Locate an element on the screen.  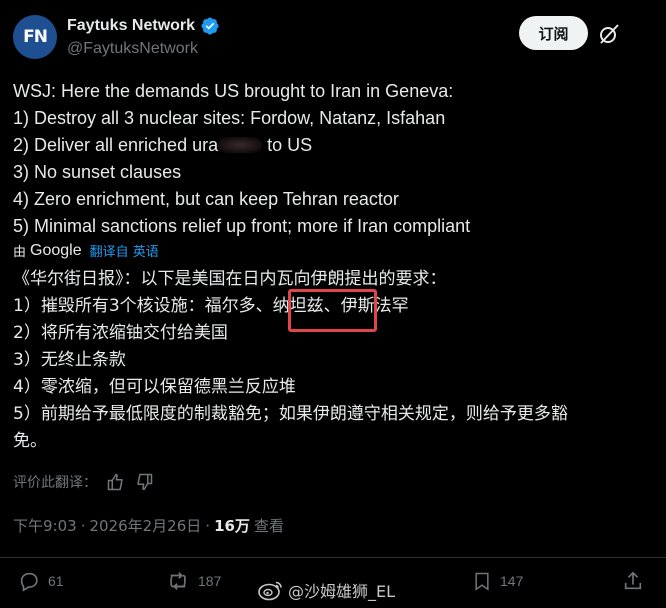
rate-translation-row: 评价此翻译： is located at coordinates (83, 482).